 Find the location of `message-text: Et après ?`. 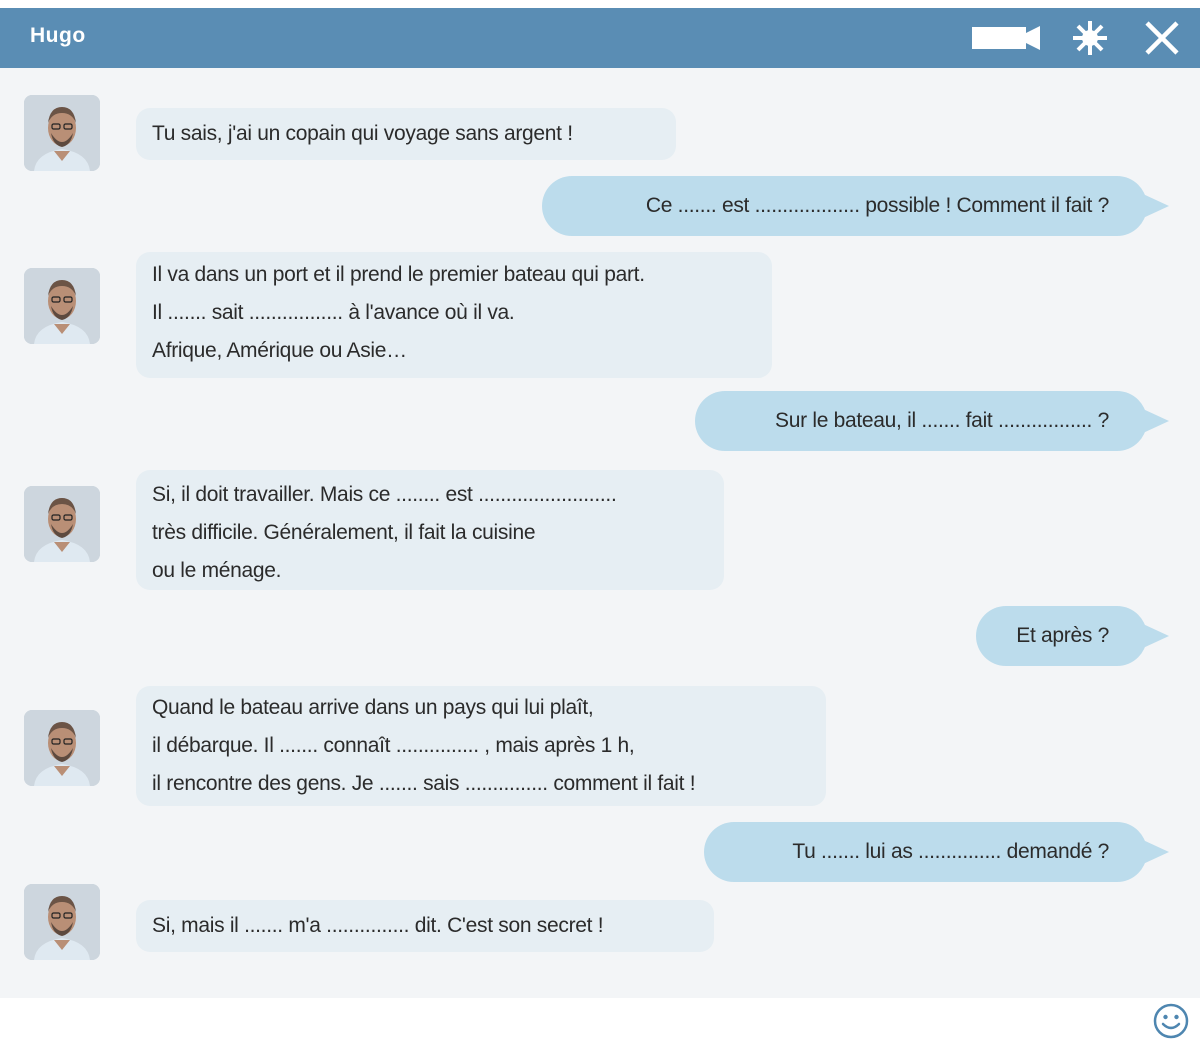

message-text: Et après ? is located at coordinates (1062, 635).